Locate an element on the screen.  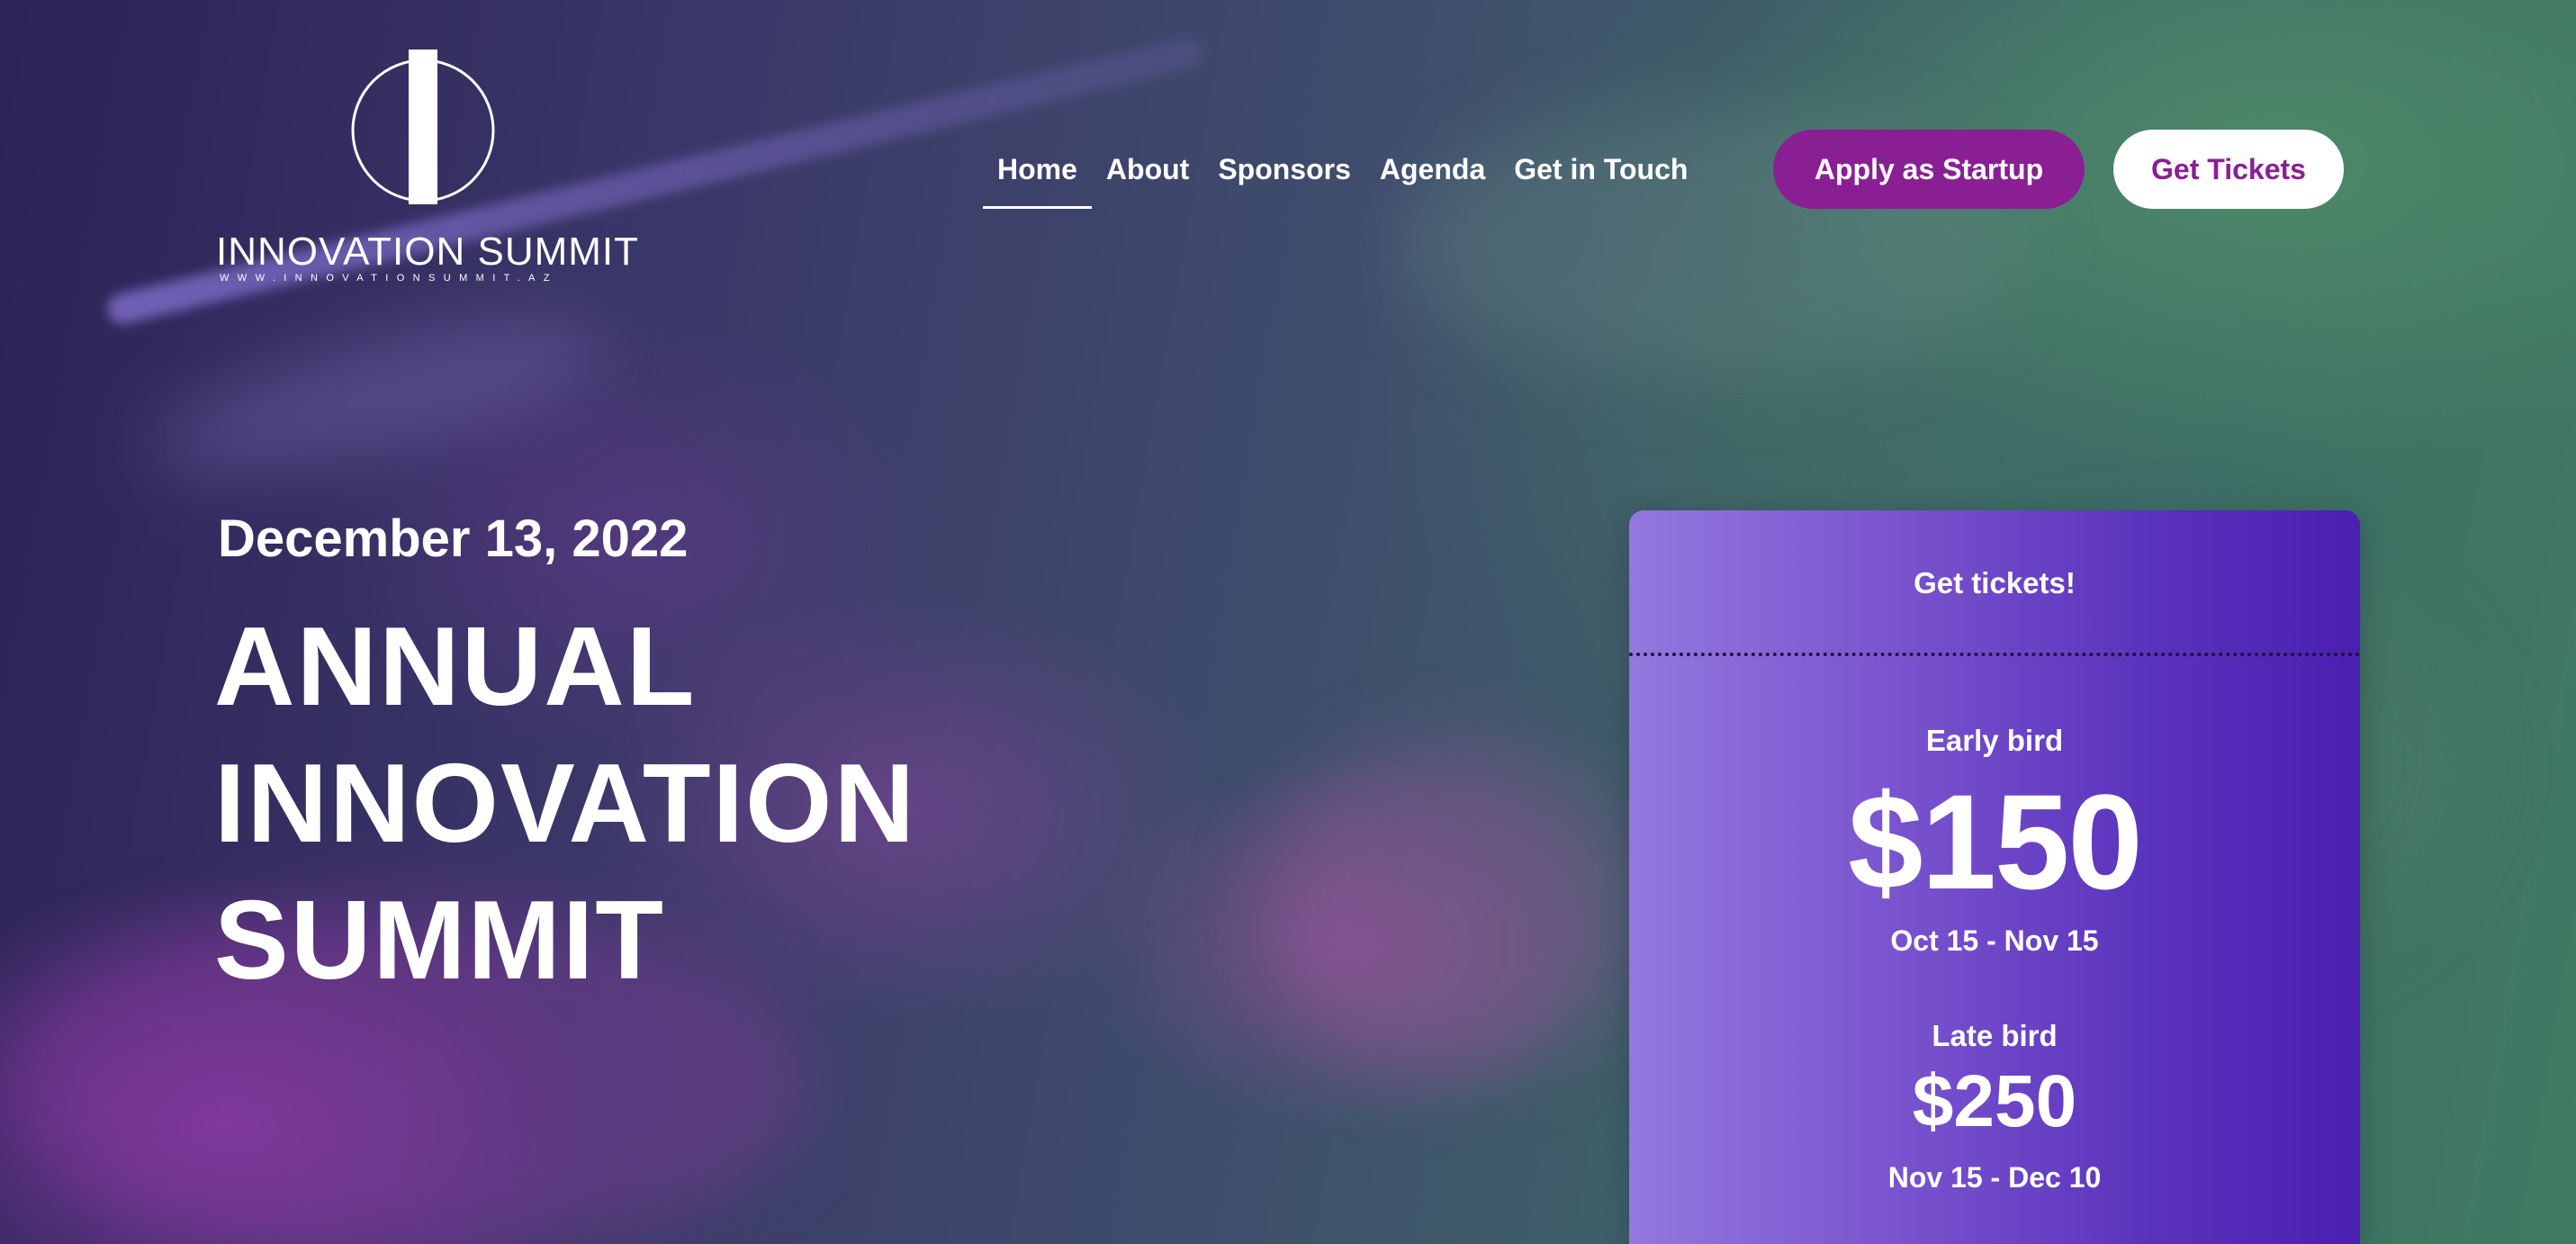
logo-title: INNOVATION SUMMIT is located at coordinates (428, 252).